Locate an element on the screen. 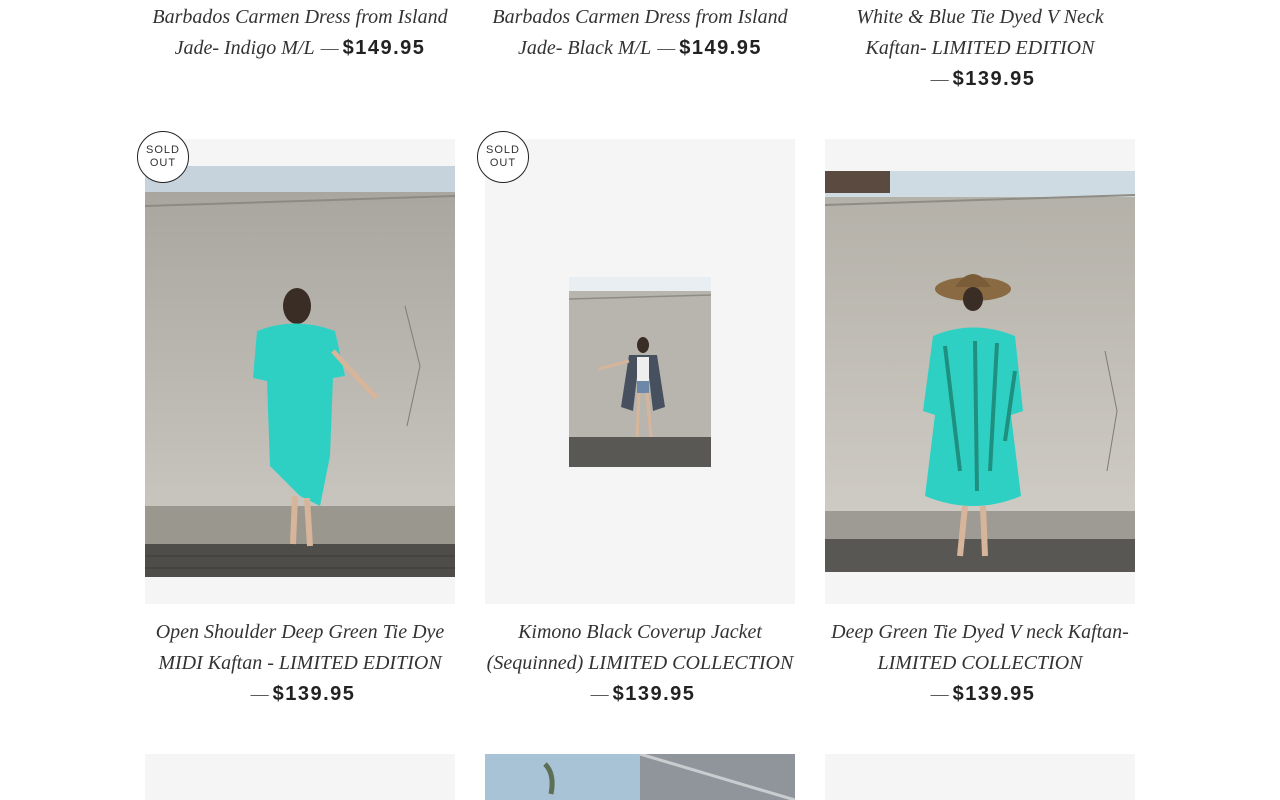 This screenshot has height=800, width=1280. product-title-line: LIMITED COLLECTION is located at coordinates (980, 663).